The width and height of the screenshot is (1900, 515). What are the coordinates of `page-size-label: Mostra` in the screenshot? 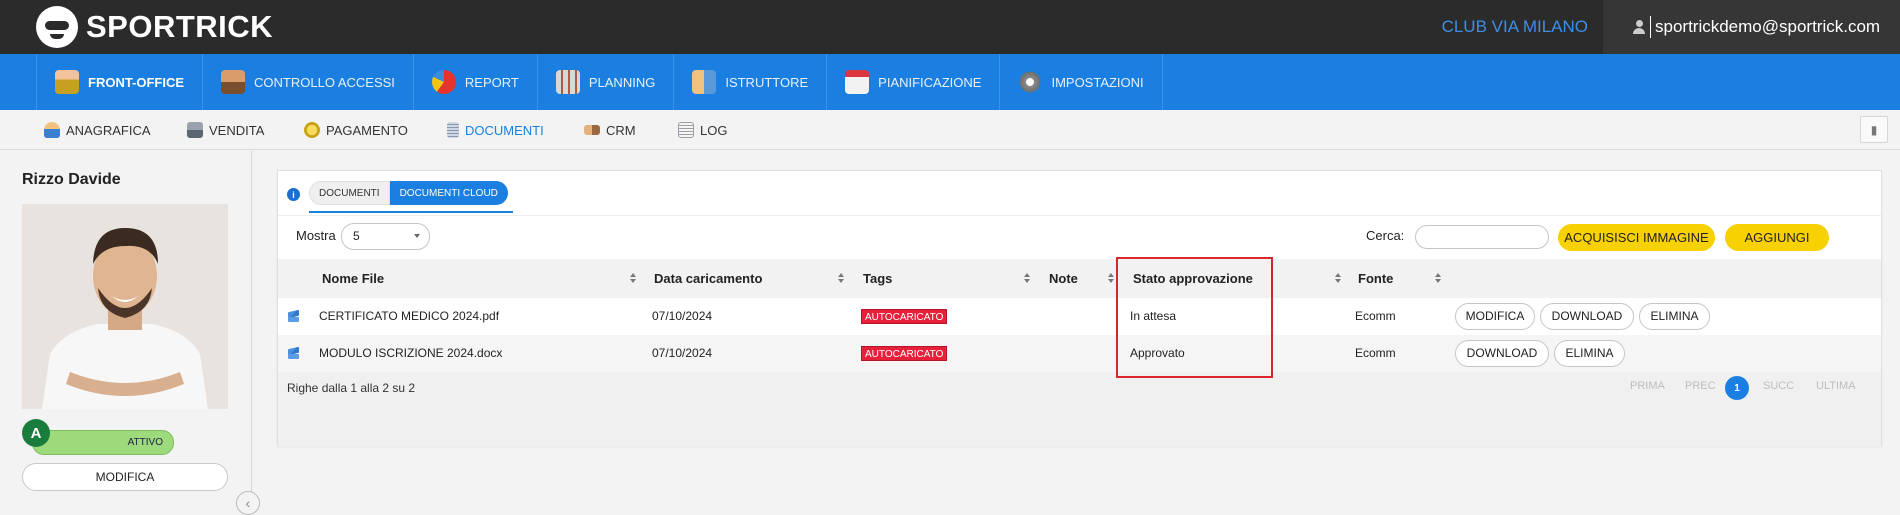 It's located at (316, 235).